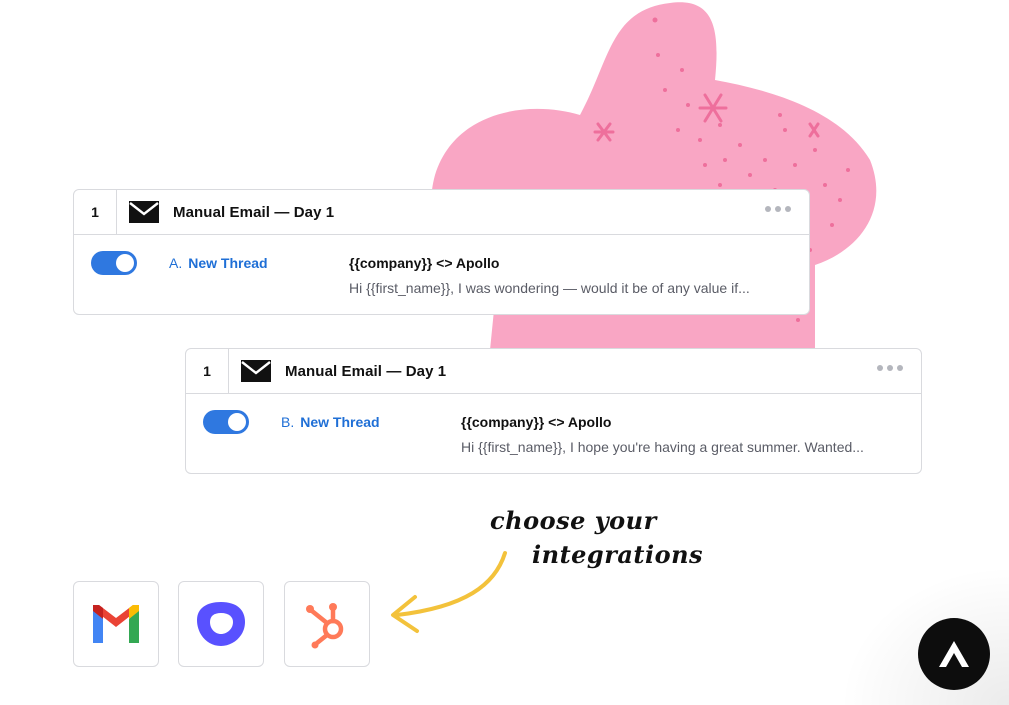 The image size is (1009, 705). I want to click on variant-link: B. New Thread, so click(330, 422).